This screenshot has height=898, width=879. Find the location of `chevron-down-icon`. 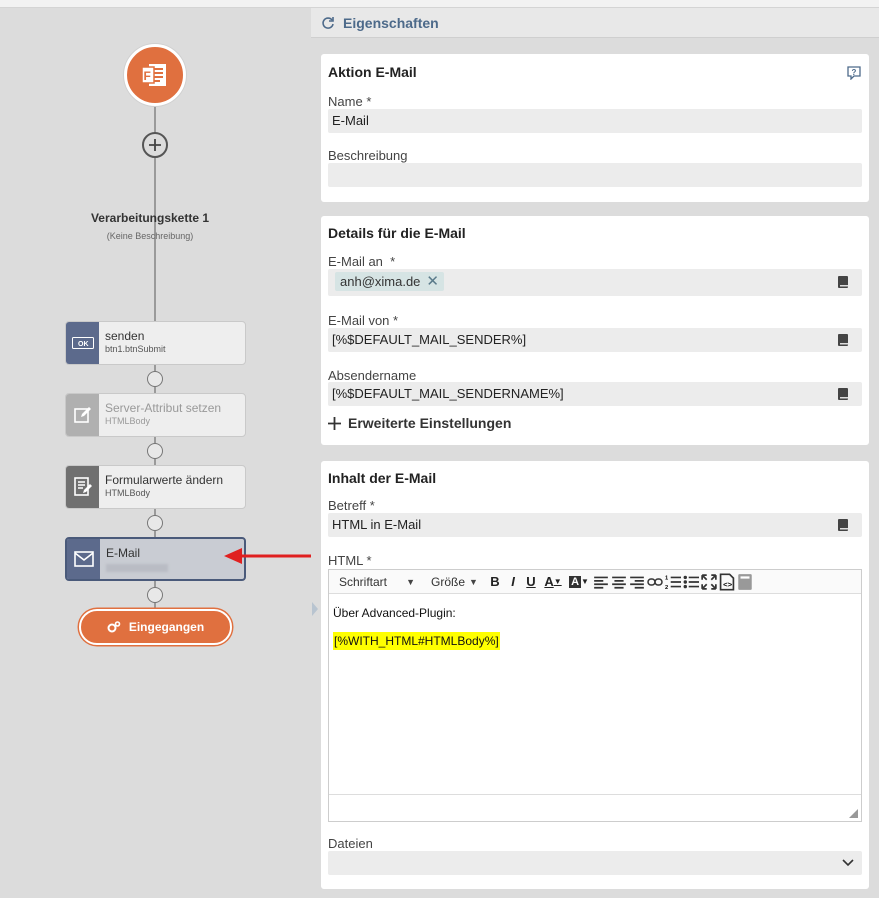

chevron-down-icon is located at coordinates (848, 863).